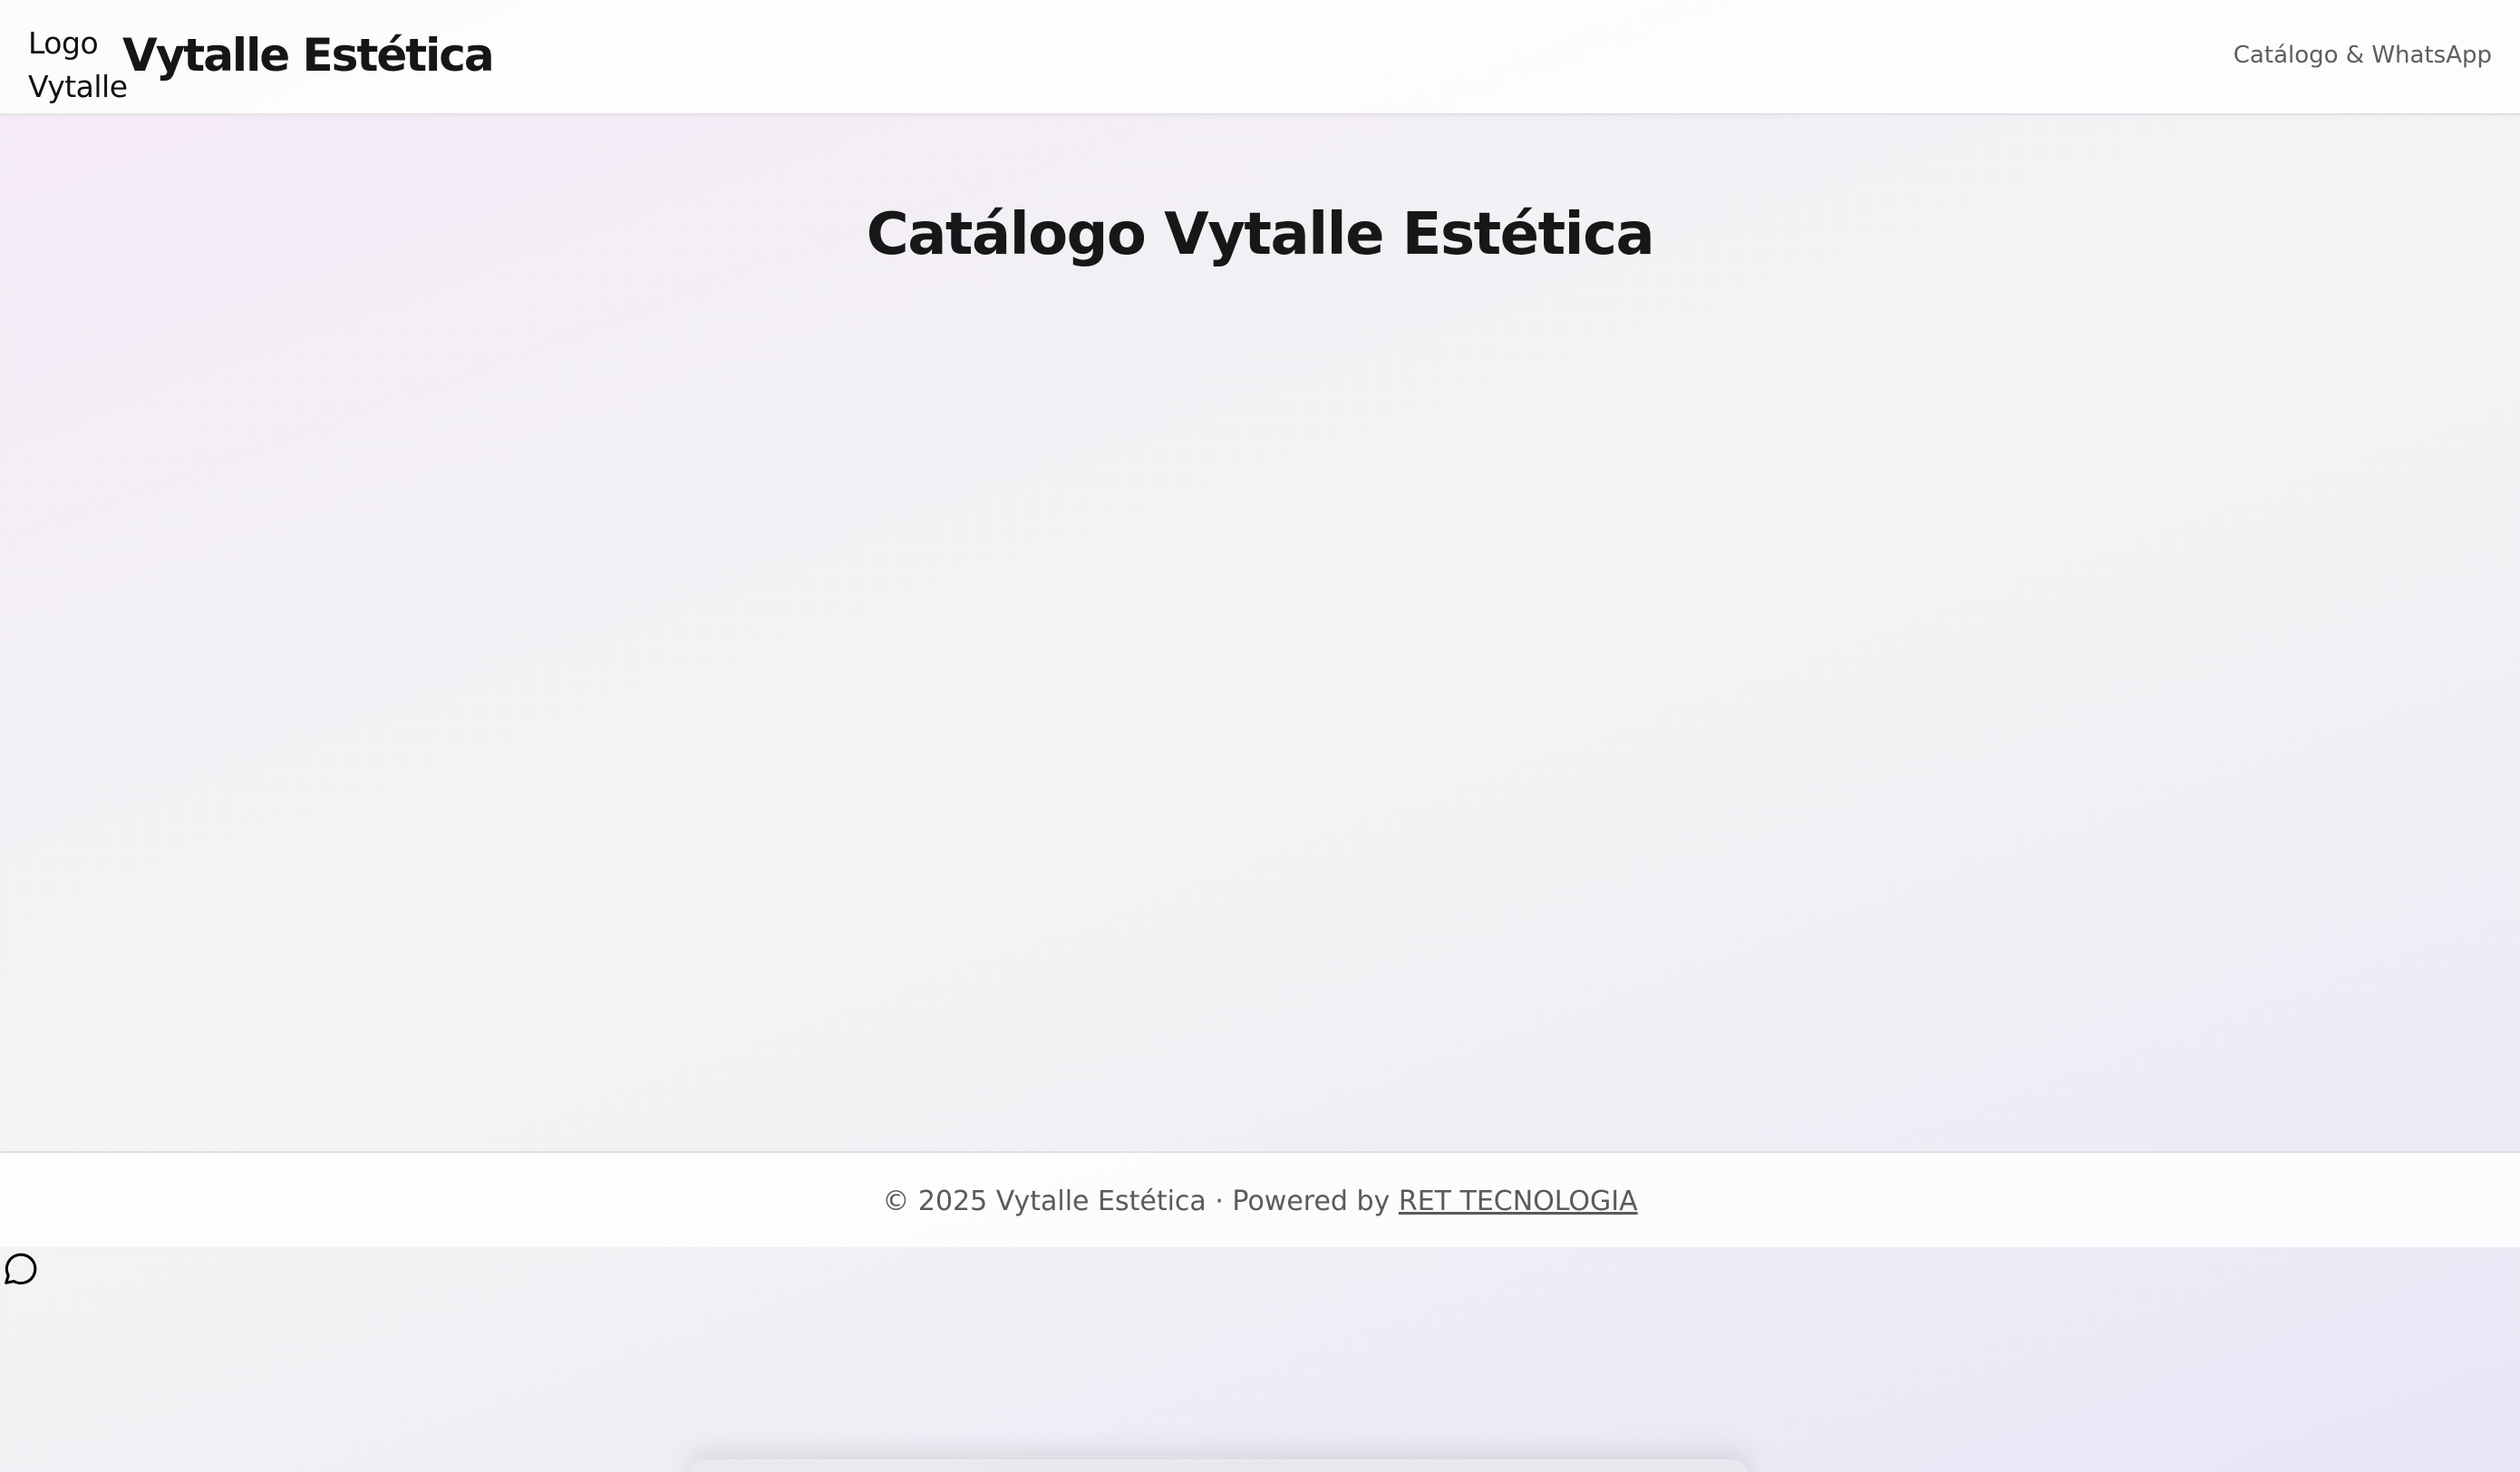 This screenshot has width=2520, height=1472. I want to click on bottom-floating-panel-edge, so click(1219, 1465).